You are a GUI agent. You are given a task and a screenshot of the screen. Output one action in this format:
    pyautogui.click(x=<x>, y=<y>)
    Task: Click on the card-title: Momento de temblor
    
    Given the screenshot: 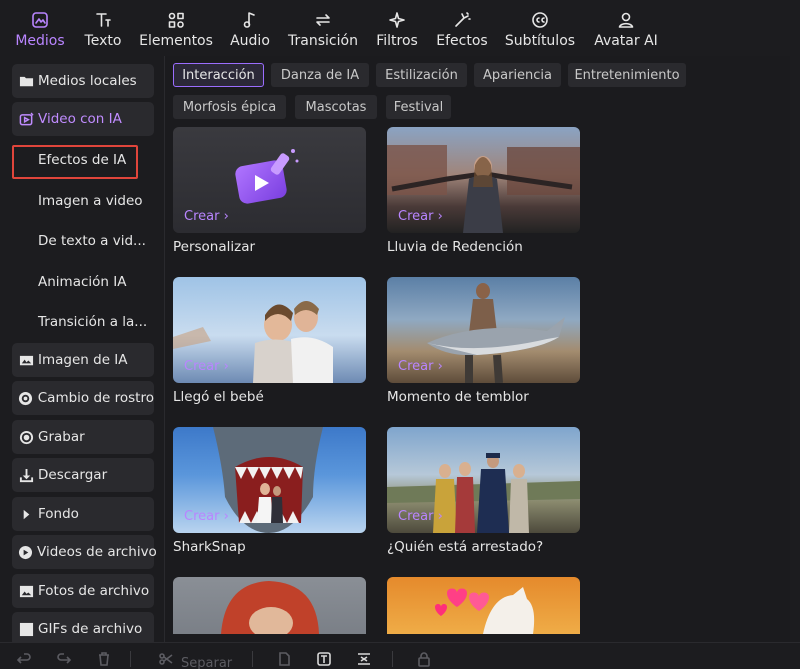 What is the action you would take?
    pyautogui.click(x=458, y=397)
    